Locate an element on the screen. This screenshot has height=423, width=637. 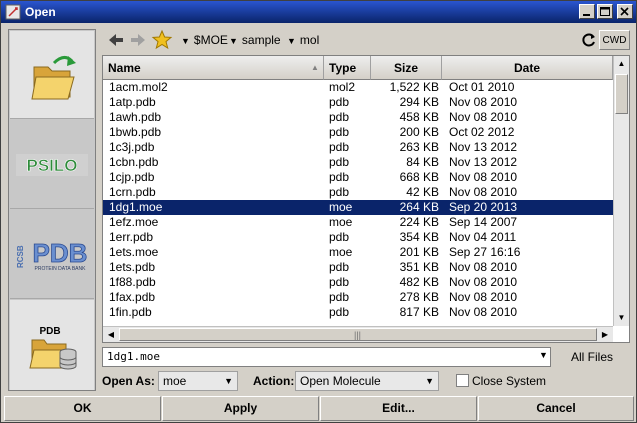
file-date-cell: Sep 20 2013 is located at coordinates (483, 207).